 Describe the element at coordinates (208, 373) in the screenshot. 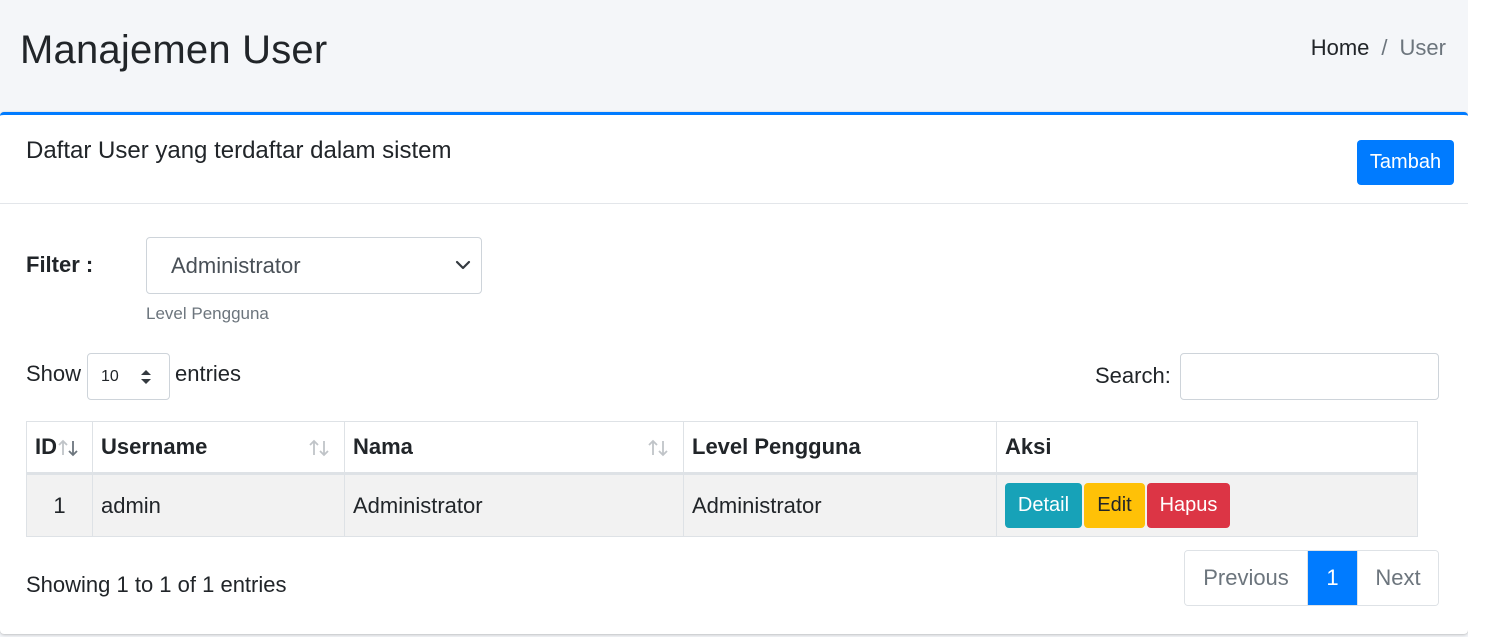

I see `entries-label: entries` at that location.